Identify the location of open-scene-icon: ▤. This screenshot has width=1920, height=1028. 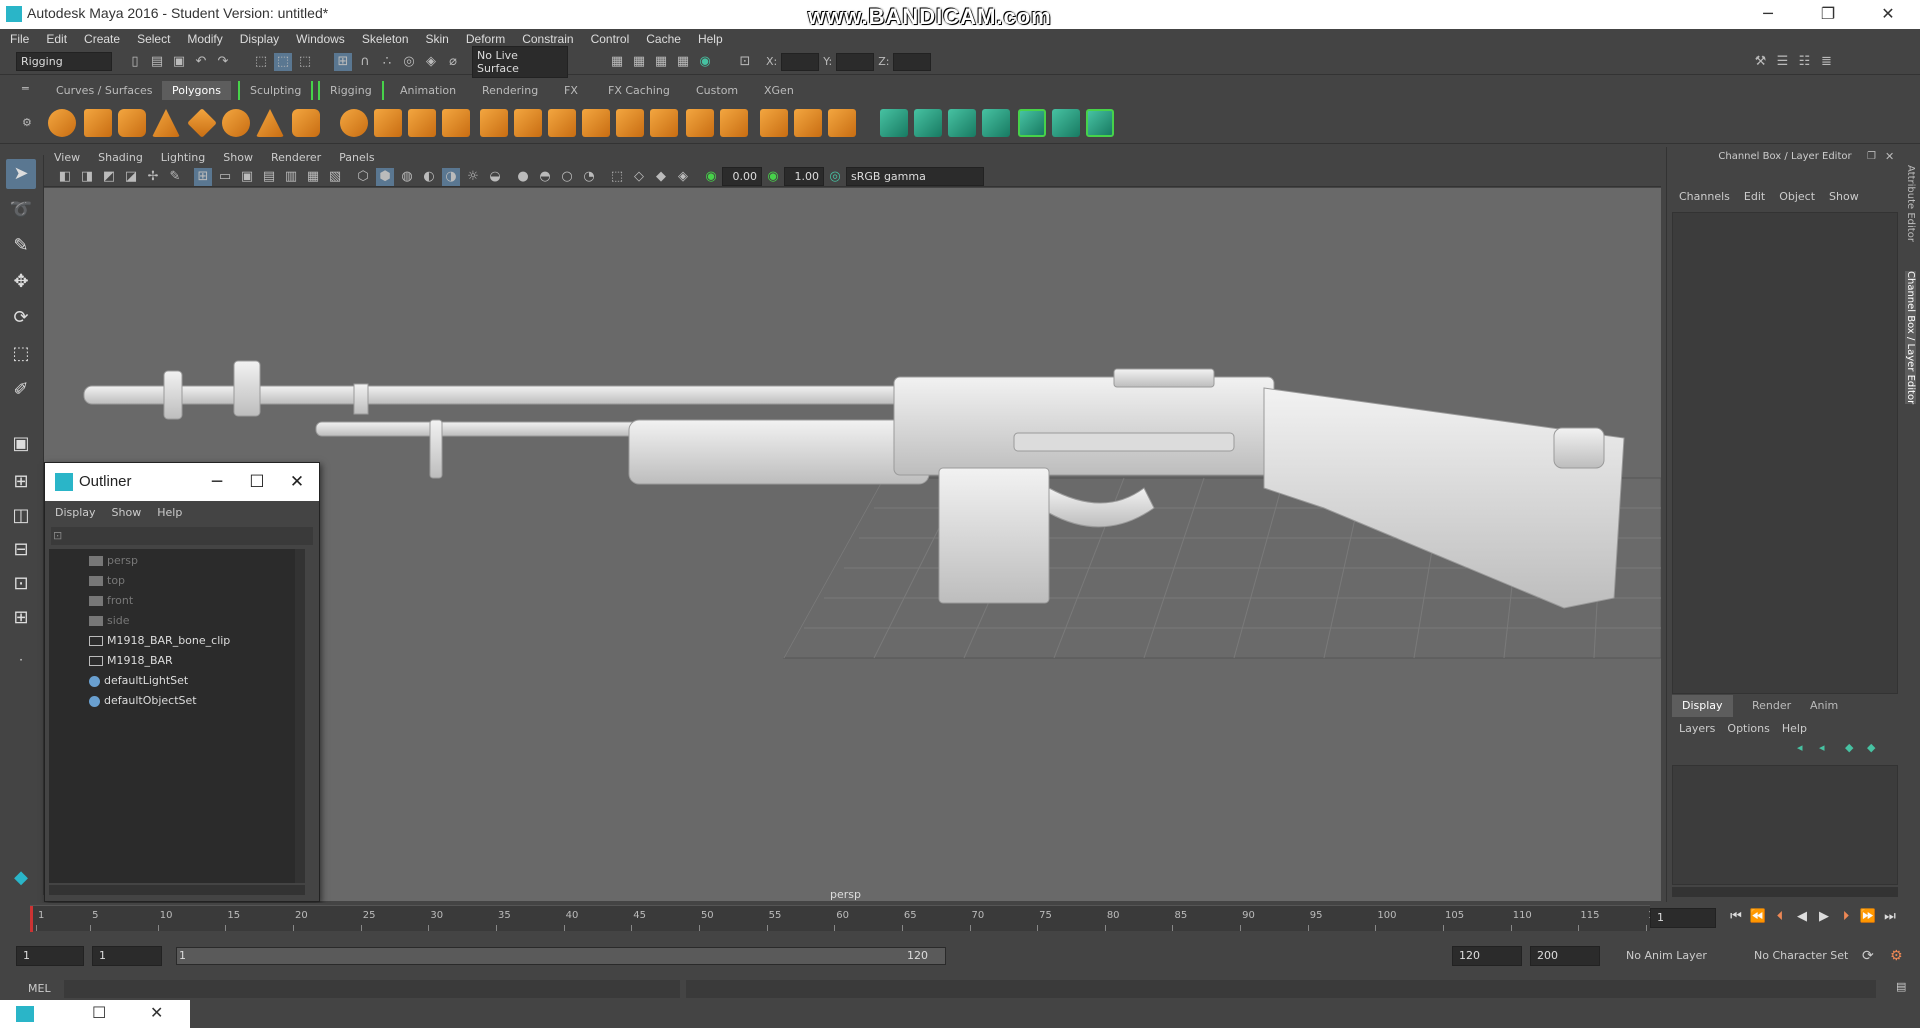
(157, 62).